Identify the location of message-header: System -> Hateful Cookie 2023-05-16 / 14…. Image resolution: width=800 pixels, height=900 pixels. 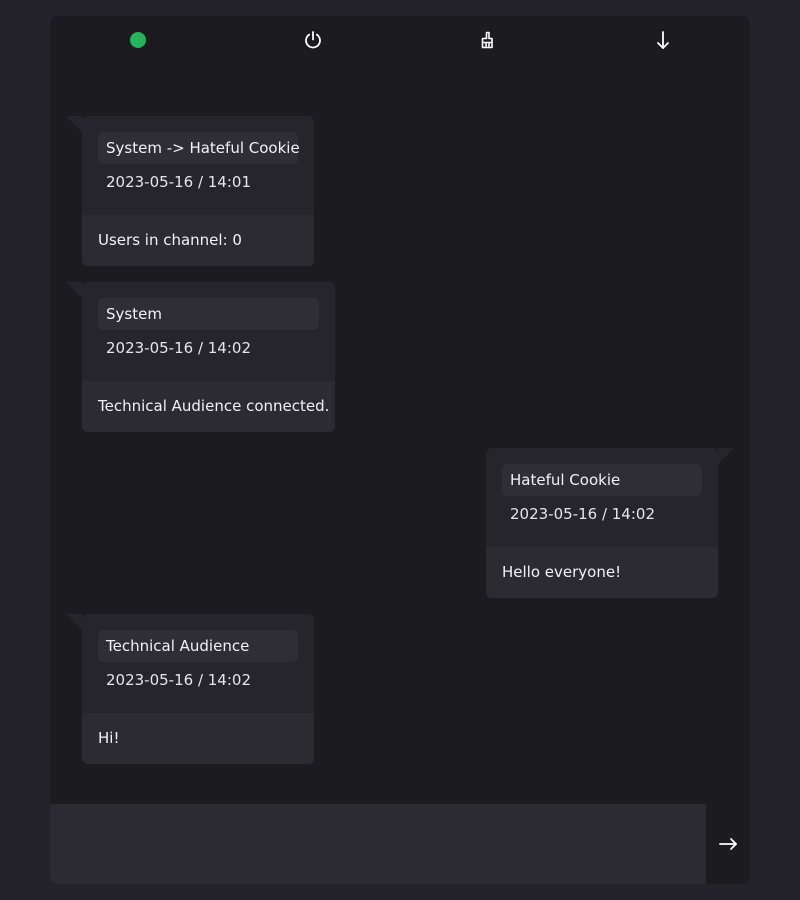
(198, 165).